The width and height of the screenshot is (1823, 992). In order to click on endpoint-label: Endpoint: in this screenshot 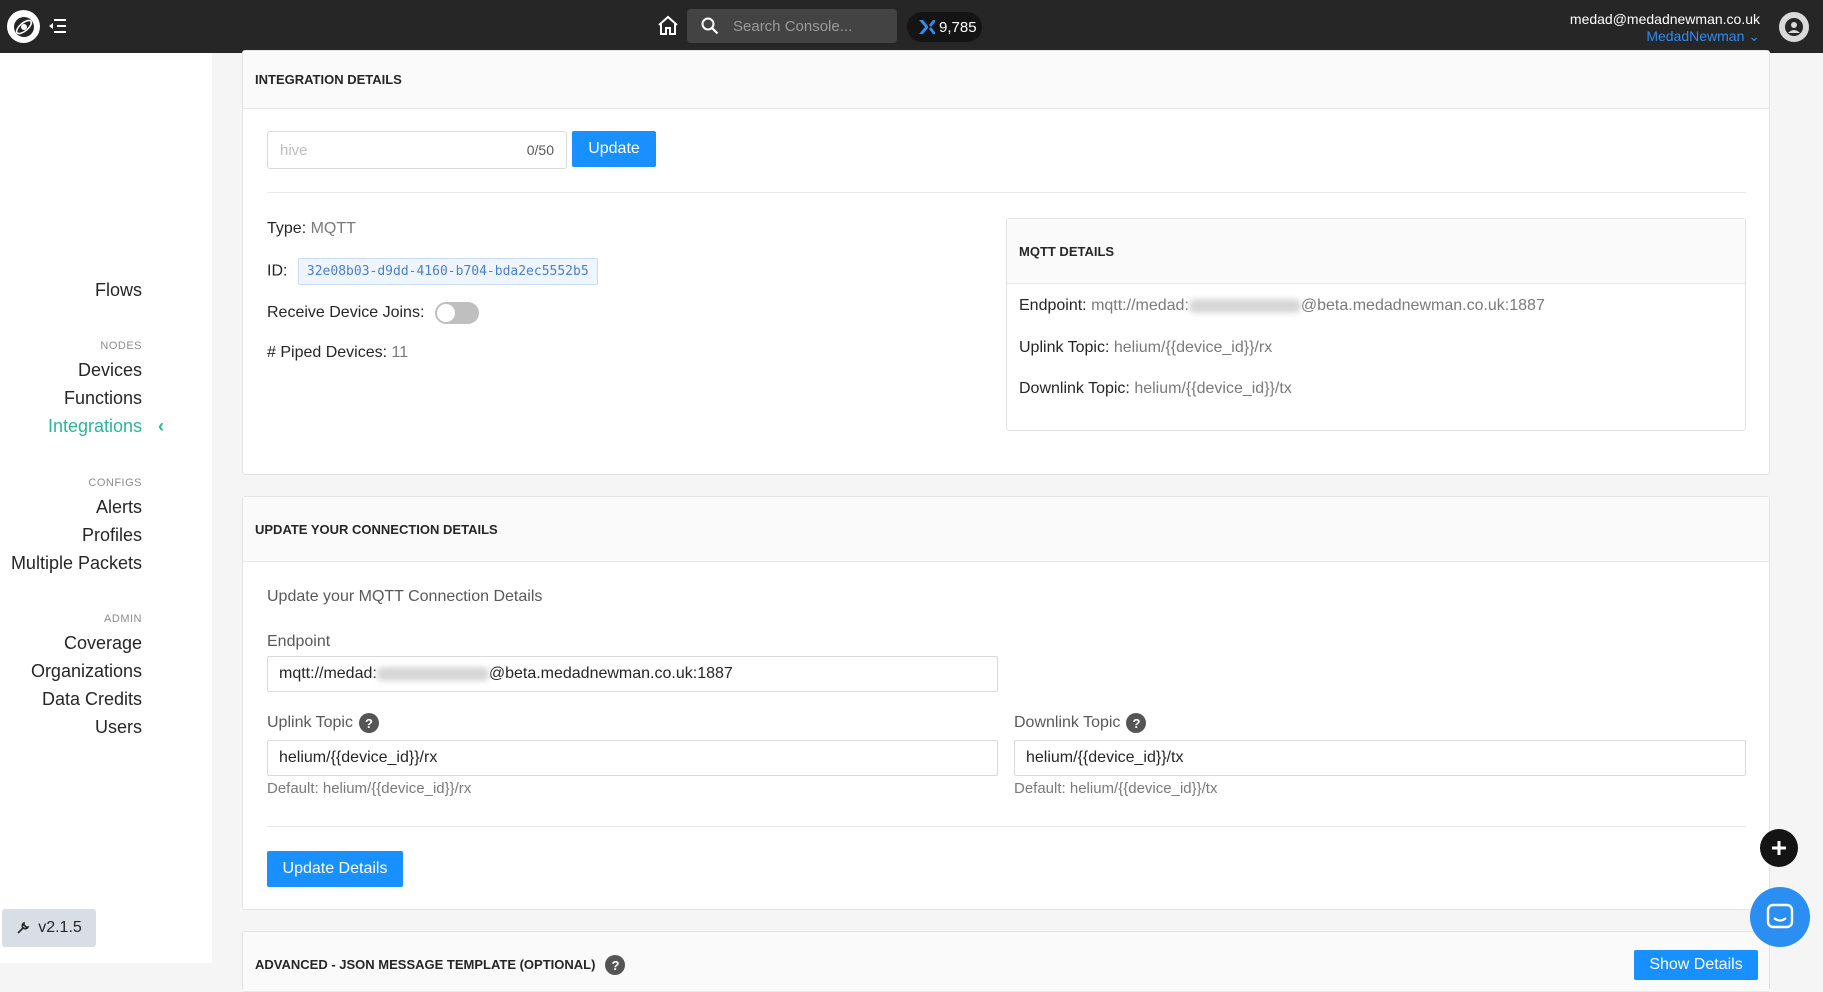, I will do `click(1053, 305)`.